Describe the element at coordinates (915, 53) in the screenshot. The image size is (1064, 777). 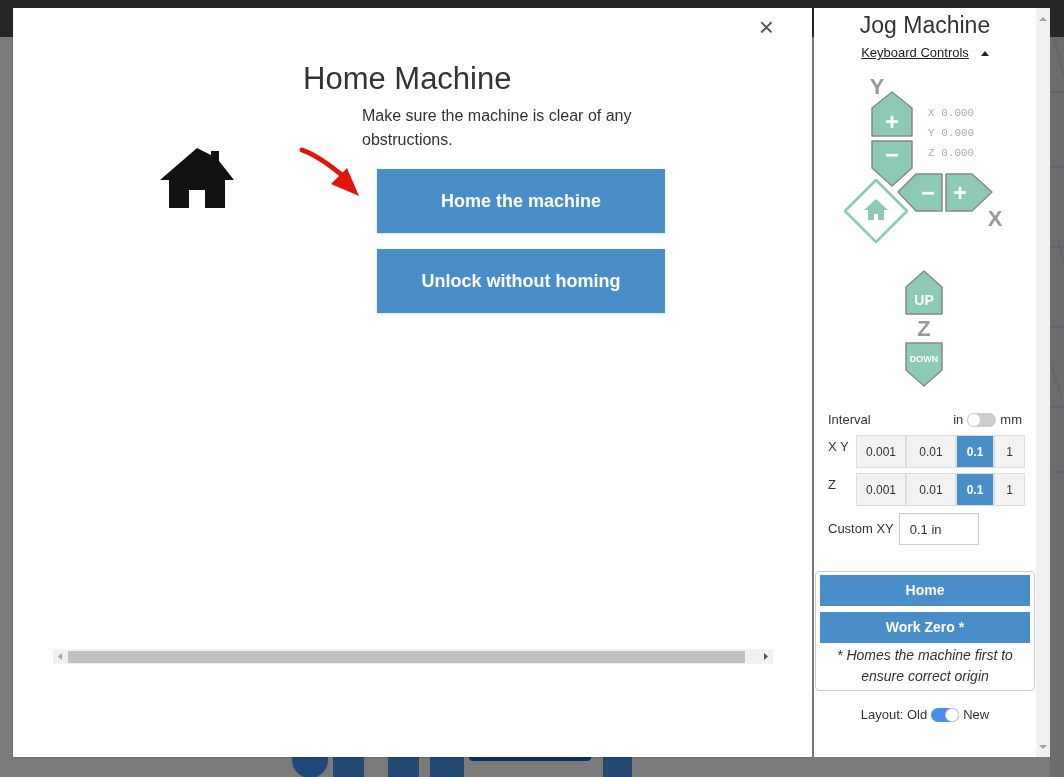
I see `keyboard-controls-link: Keyboard Controls` at that location.